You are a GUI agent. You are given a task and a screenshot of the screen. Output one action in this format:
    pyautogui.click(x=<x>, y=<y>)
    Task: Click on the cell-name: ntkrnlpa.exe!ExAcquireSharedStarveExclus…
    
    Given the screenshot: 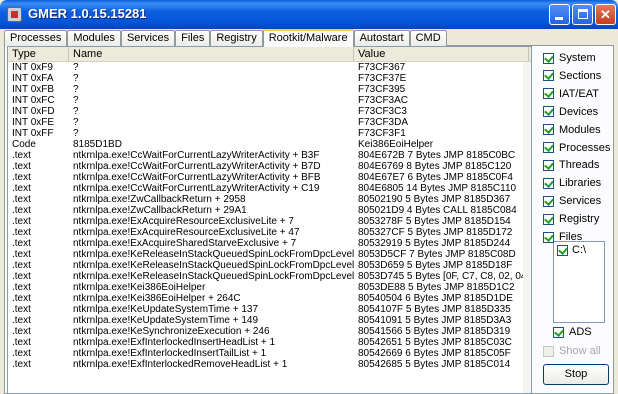 What is the action you would take?
    pyautogui.click(x=185, y=243)
    